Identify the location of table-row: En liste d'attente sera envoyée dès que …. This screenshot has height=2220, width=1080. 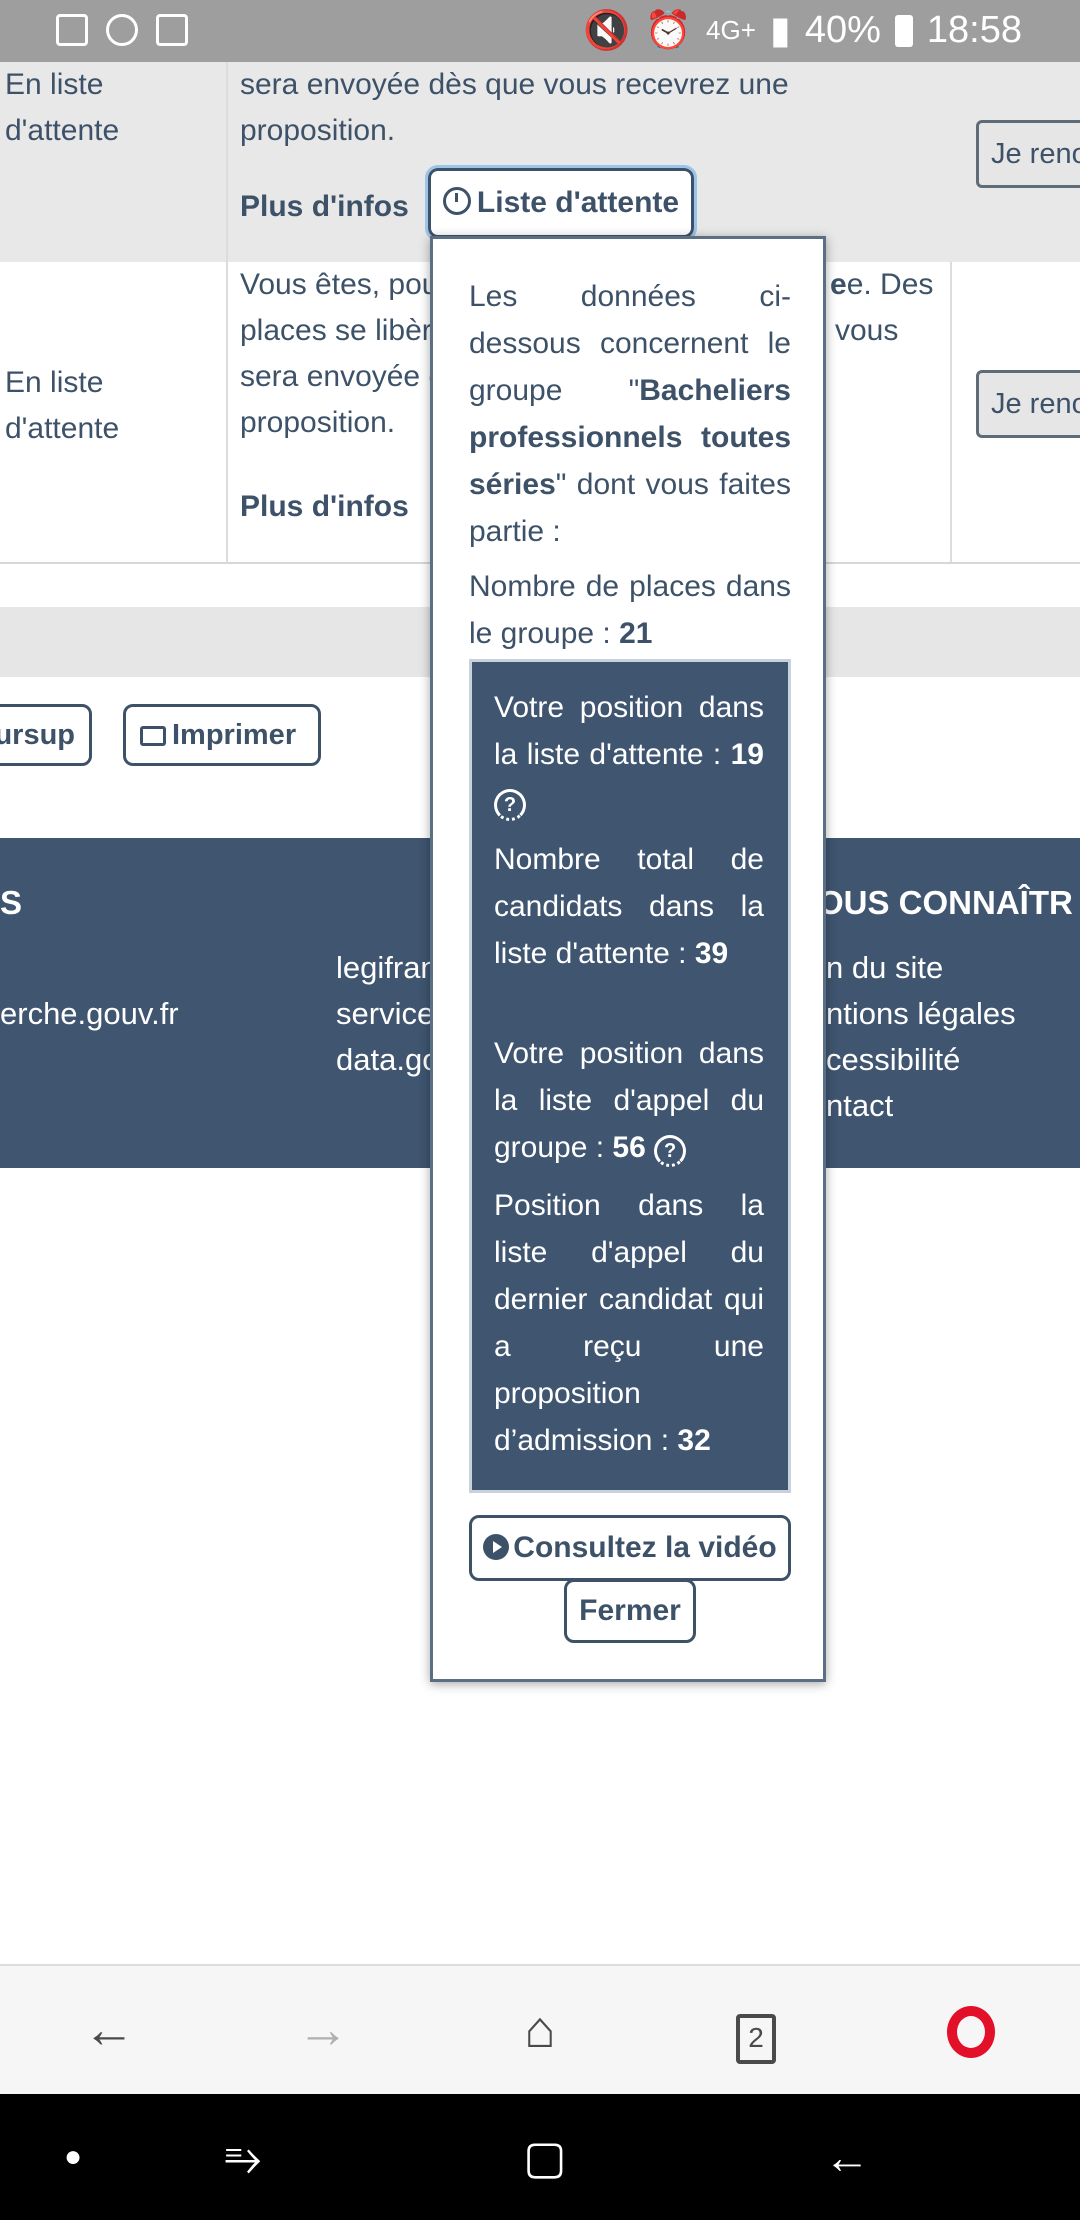
(540, 163).